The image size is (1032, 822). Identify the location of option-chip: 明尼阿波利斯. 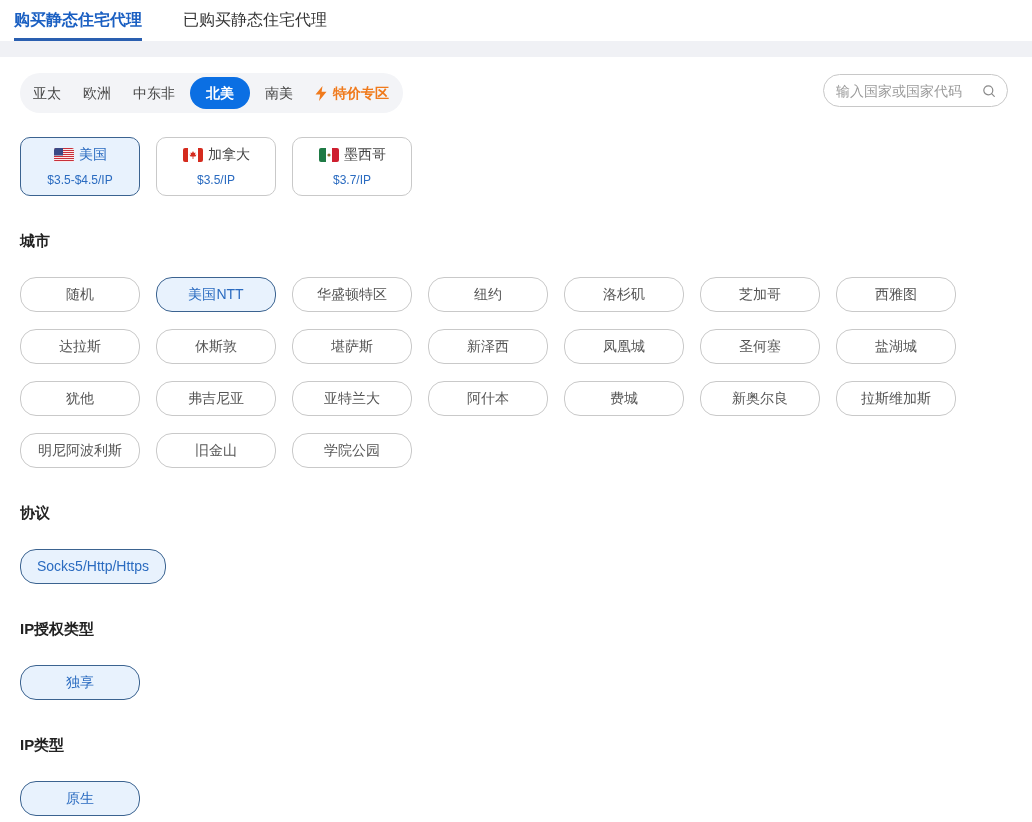
(80, 450).